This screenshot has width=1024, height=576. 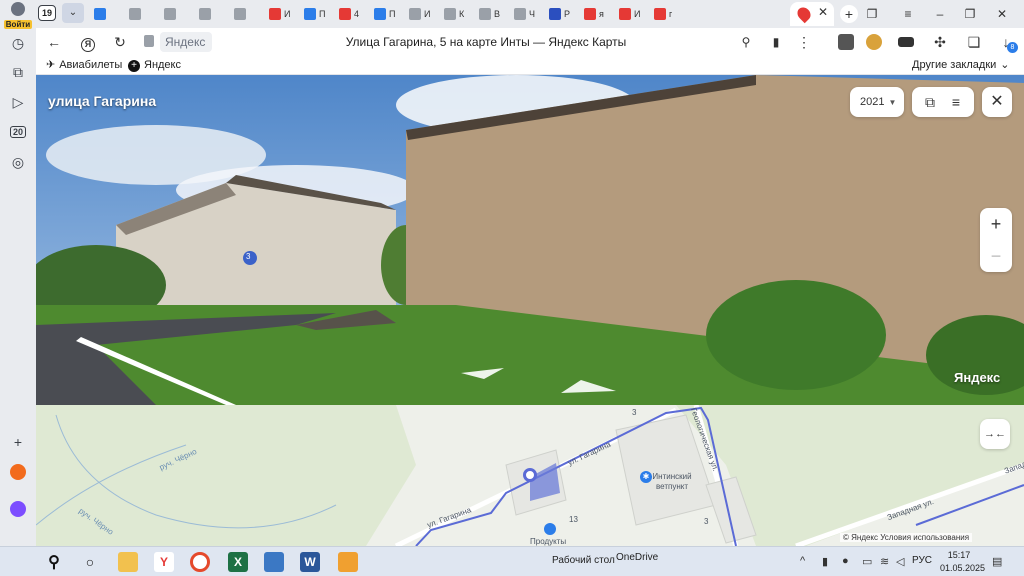 What do you see at coordinates (867, 561) in the screenshot?
I see `battery-icon: ▭` at bounding box center [867, 561].